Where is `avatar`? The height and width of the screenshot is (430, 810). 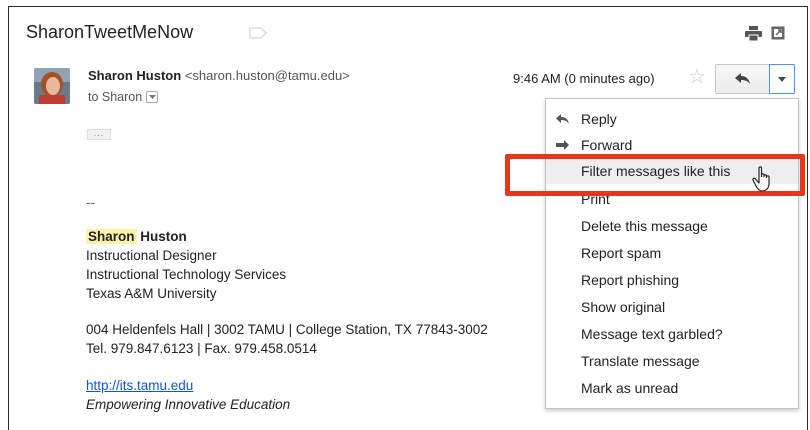 avatar is located at coordinates (52, 86).